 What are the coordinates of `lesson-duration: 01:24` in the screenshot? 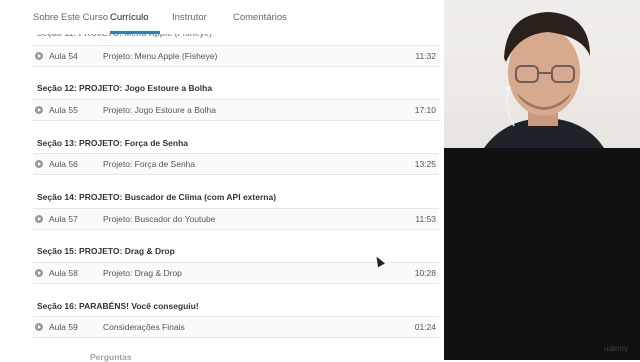 It's located at (425, 327).